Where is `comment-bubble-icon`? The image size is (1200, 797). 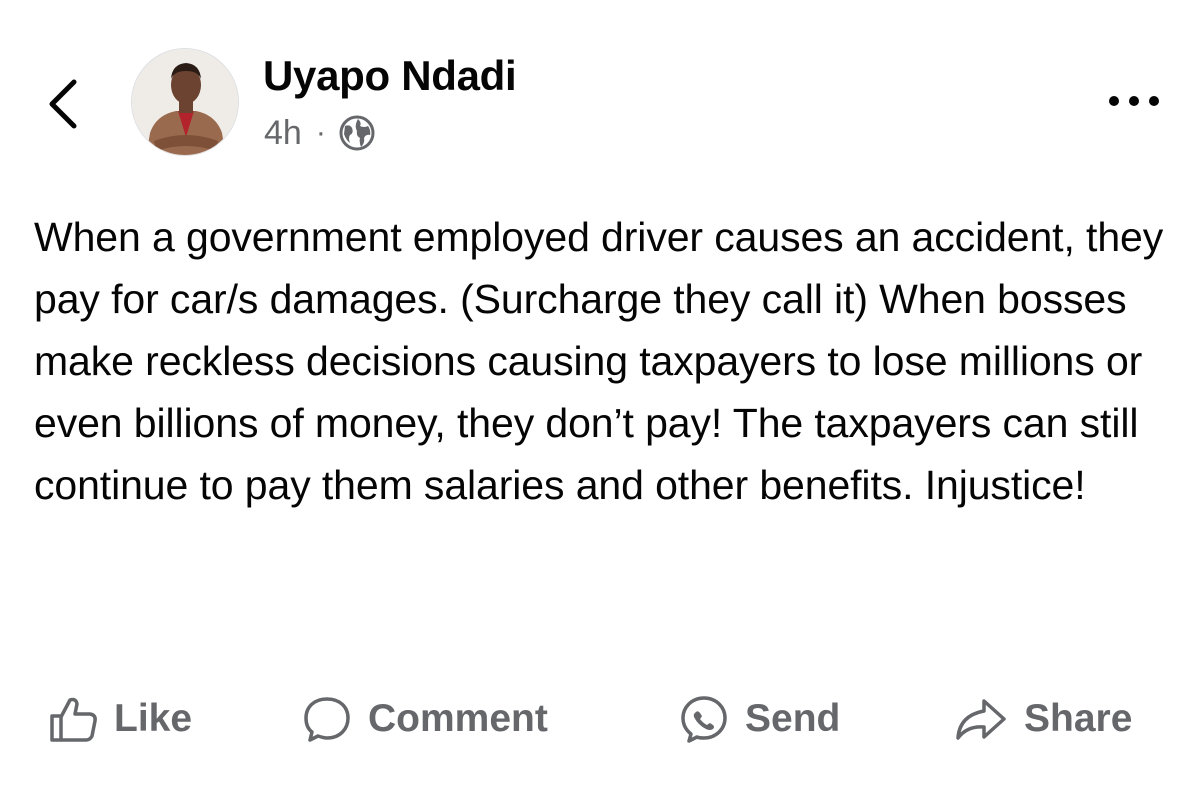
comment-bubble-icon is located at coordinates (327, 719).